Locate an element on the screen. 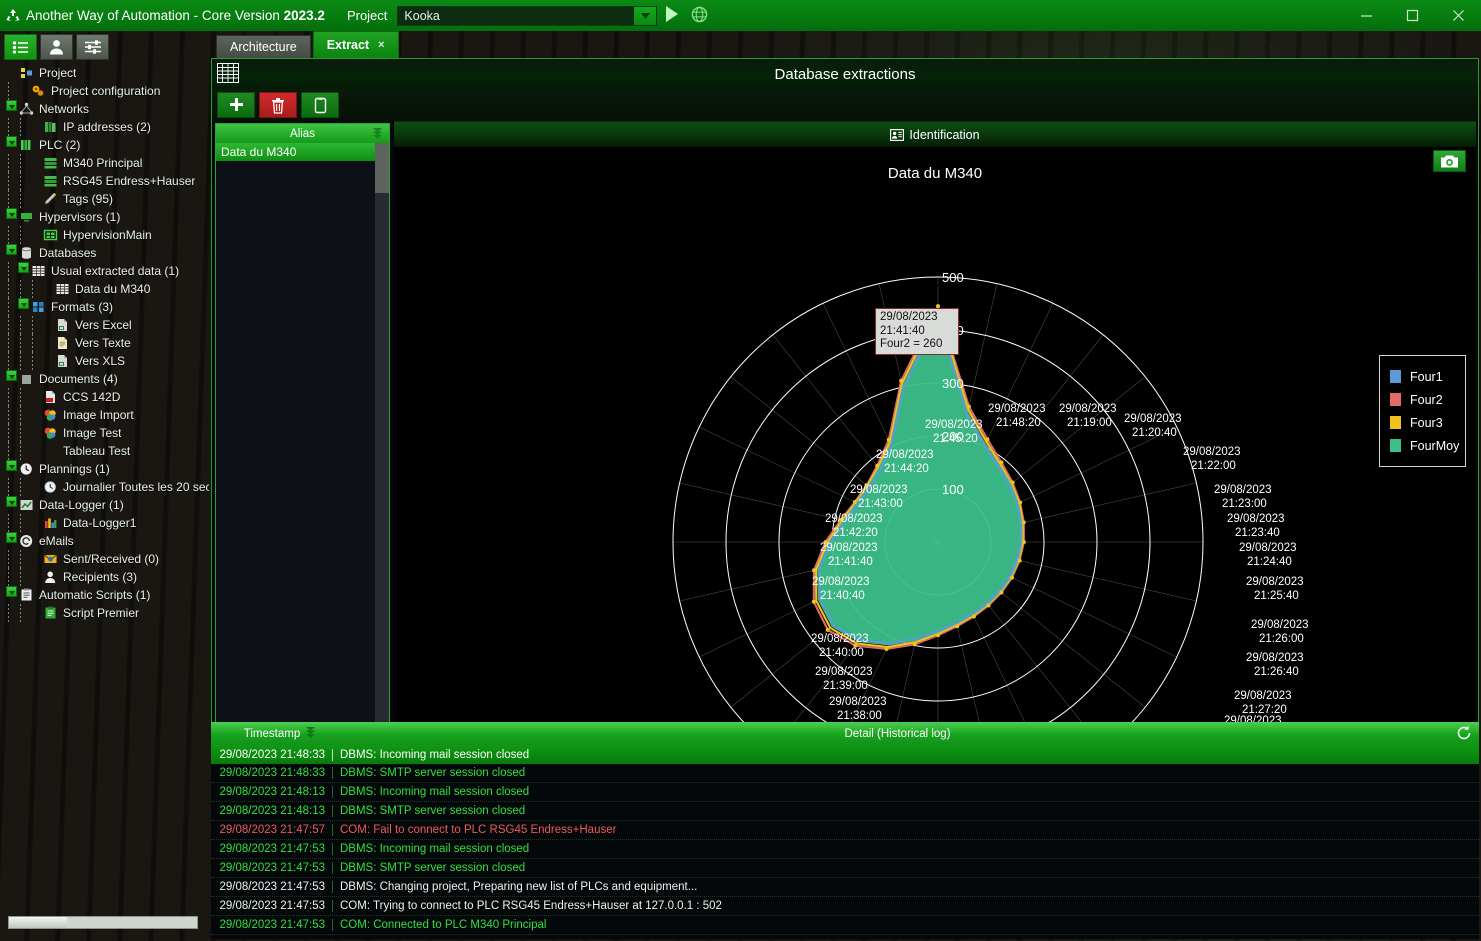  tree-item-formats-3: Formats (3) is located at coordinates (104, 307).